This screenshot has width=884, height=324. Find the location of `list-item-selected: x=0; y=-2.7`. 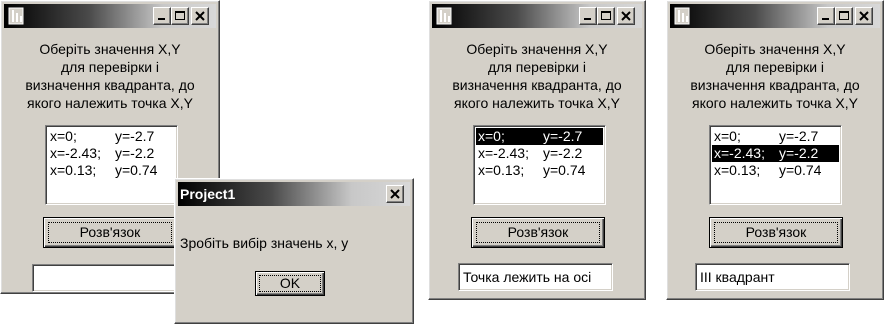

list-item-selected: x=0; y=-2.7 is located at coordinates (539, 136).